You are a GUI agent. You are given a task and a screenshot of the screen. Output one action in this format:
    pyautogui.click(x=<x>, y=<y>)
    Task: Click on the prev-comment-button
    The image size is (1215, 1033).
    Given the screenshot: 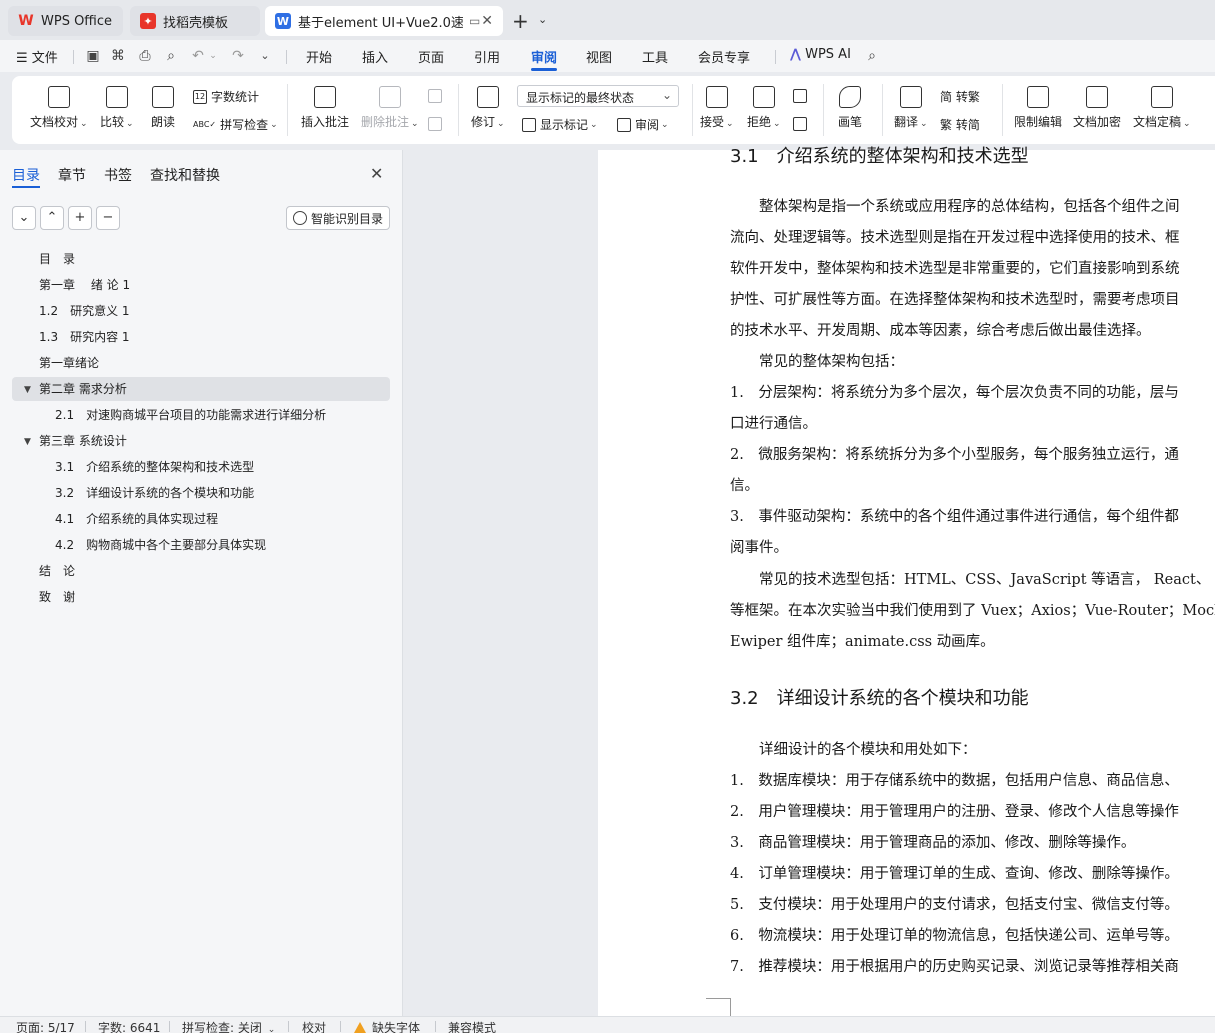 What is the action you would take?
    pyautogui.click(x=437, y=96)
    